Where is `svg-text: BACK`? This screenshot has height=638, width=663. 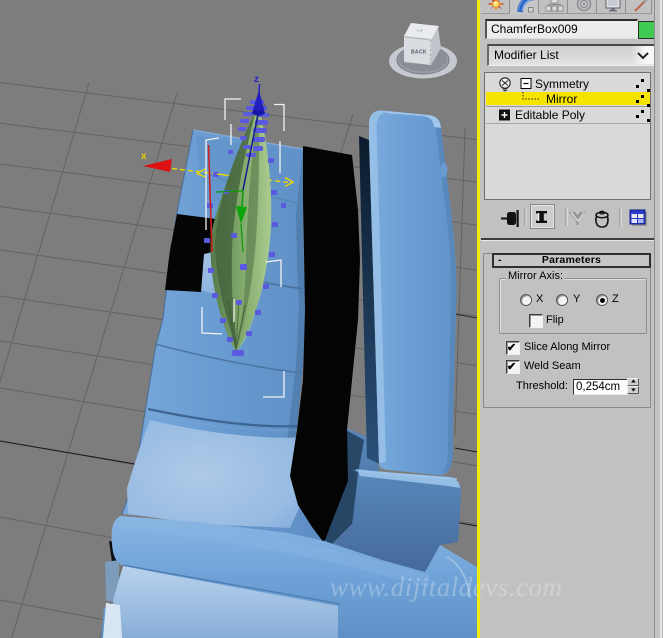
svg-text: BACK is located at coordinates (419, 53).